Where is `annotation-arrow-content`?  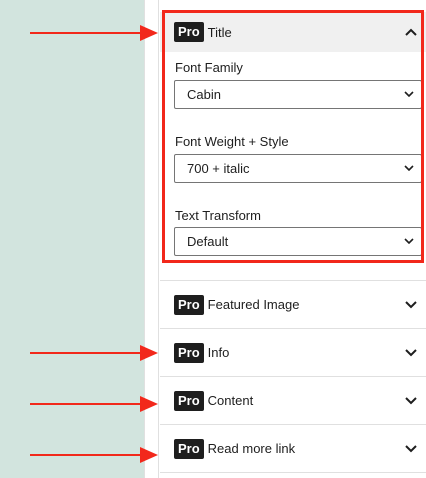
annotation-arrow-content is located at coordinates (94, 404).